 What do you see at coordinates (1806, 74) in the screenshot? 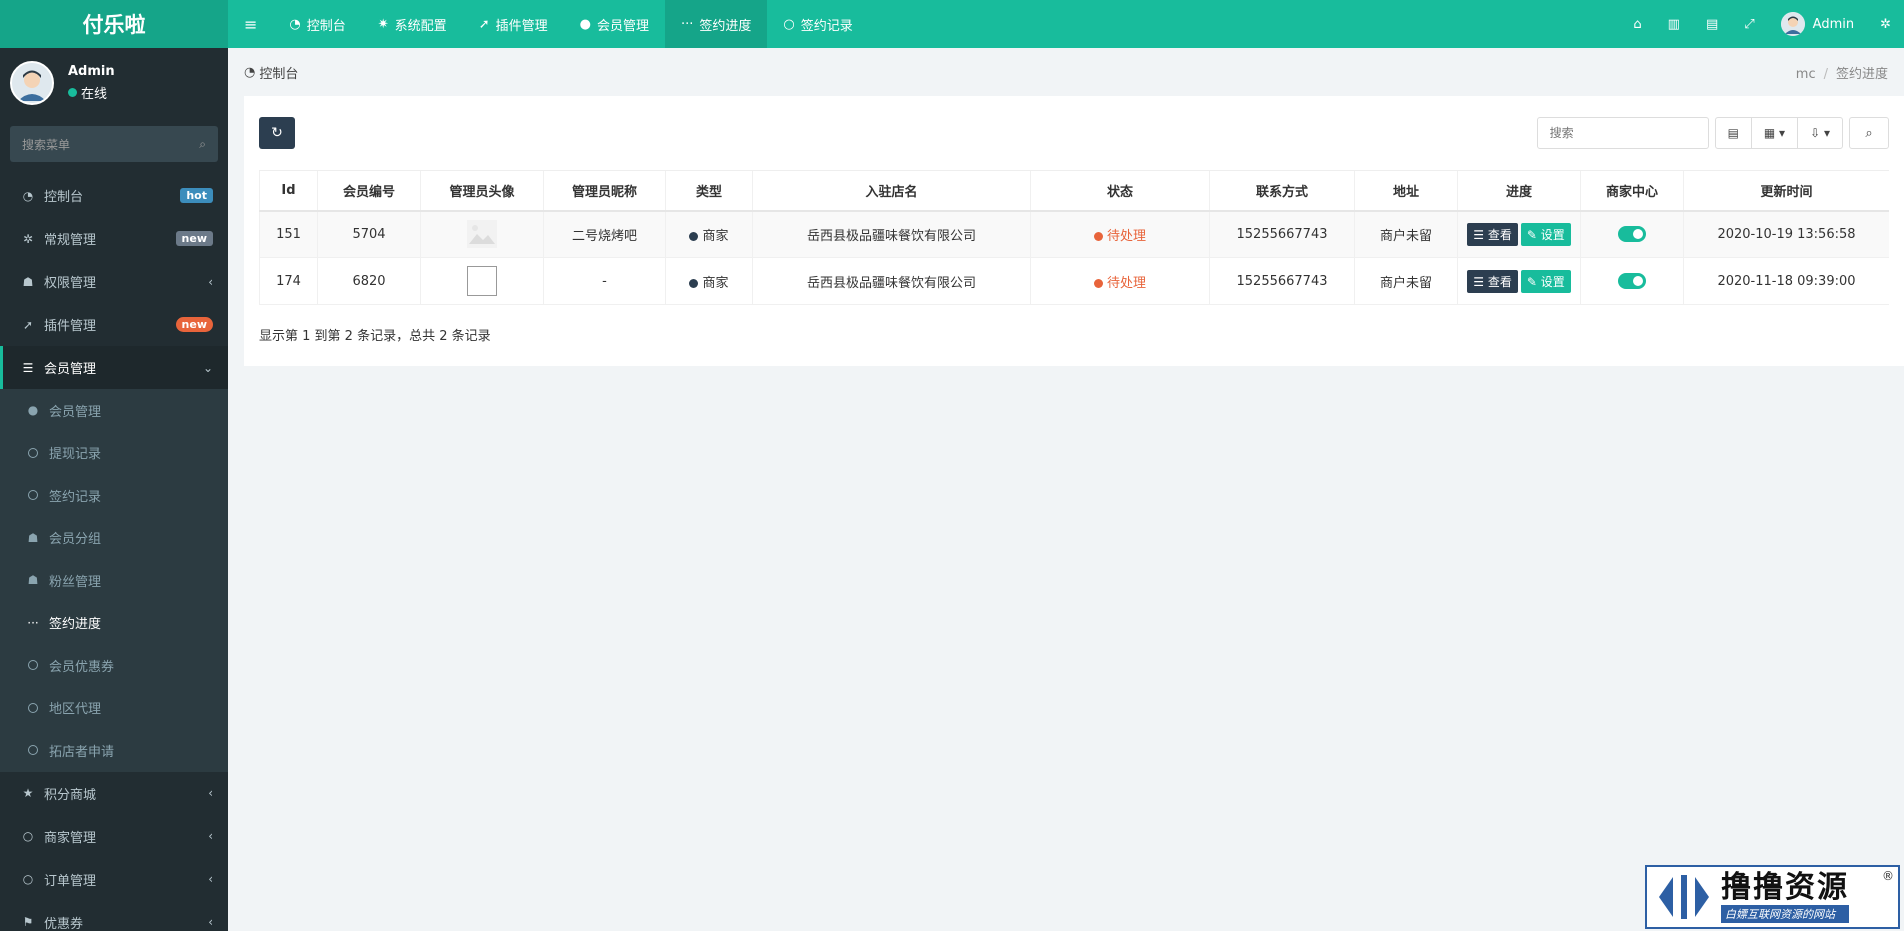
I see `breadcrumb-item: mc` at bounding box center [1806, 74].